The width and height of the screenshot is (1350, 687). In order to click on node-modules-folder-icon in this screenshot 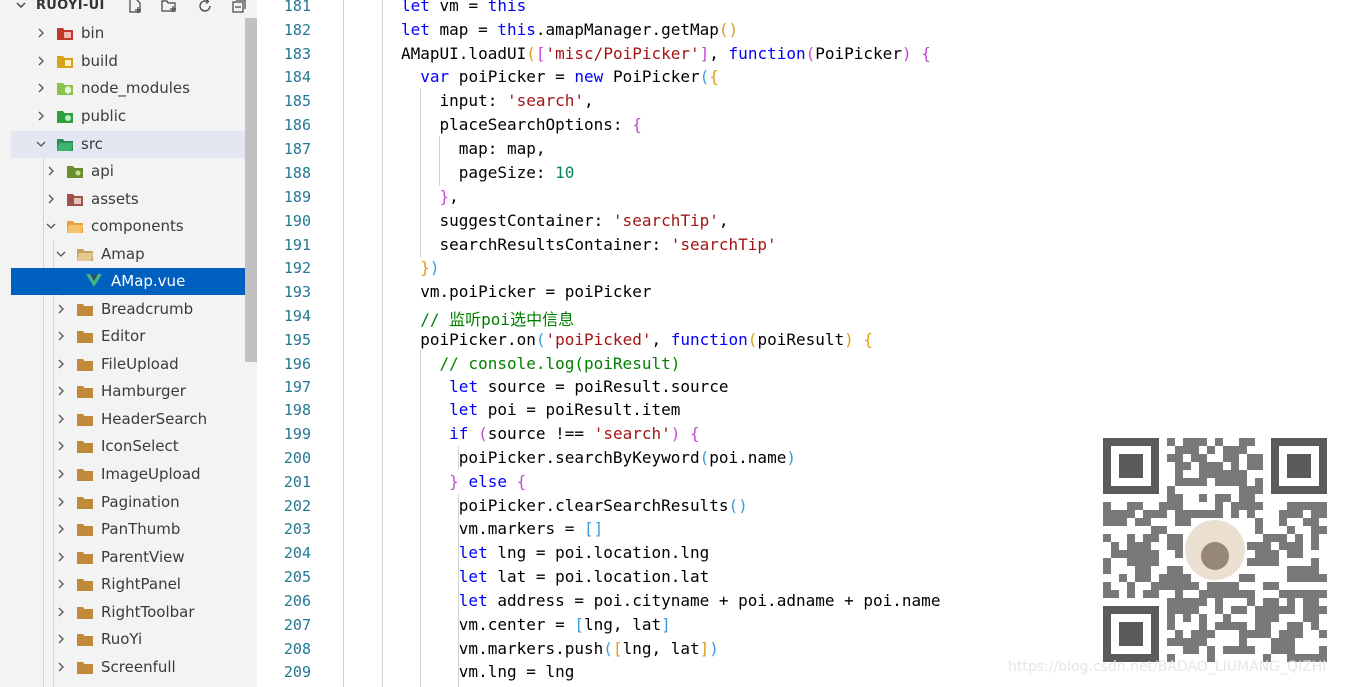, I will do `click(65, 89)`.